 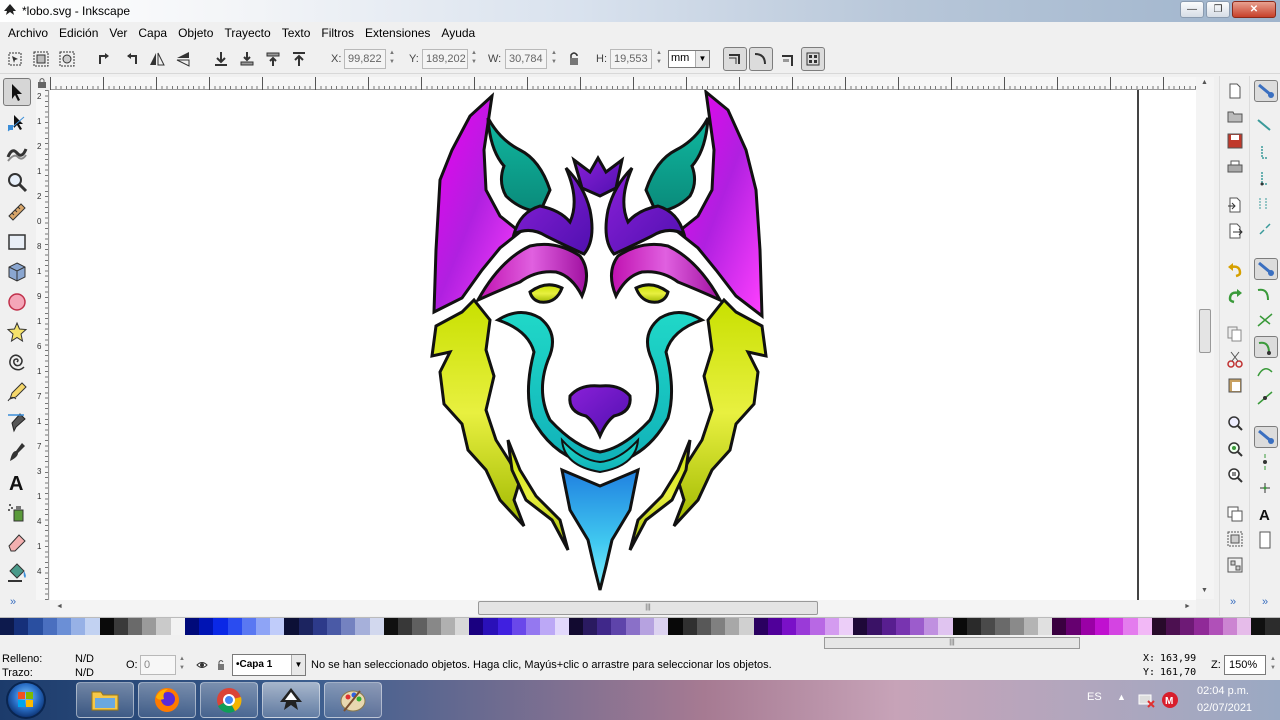 What do you see at coordinates (1235, 205) in the screenshot?
I see `import-icon` at bounding box center [1235, 205].